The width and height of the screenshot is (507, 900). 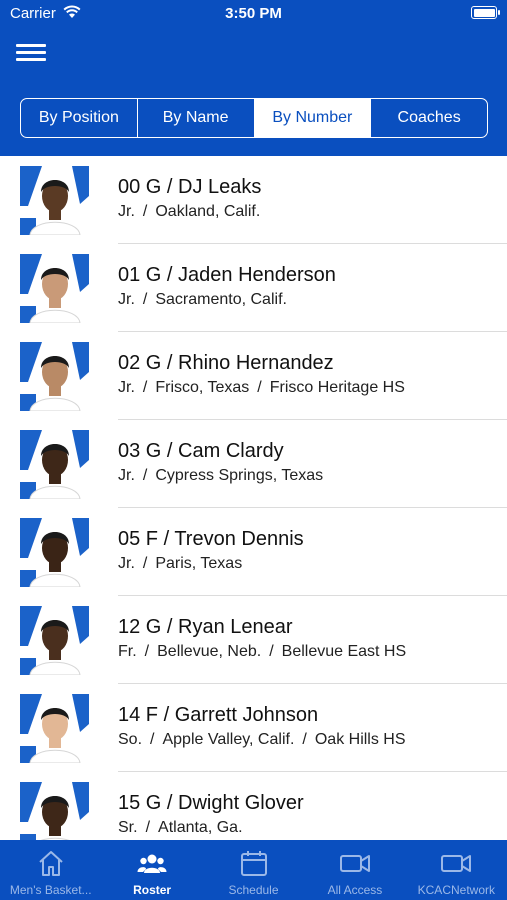 I want to click on segment-coaches: Coaches, so click(x=429, y=118).